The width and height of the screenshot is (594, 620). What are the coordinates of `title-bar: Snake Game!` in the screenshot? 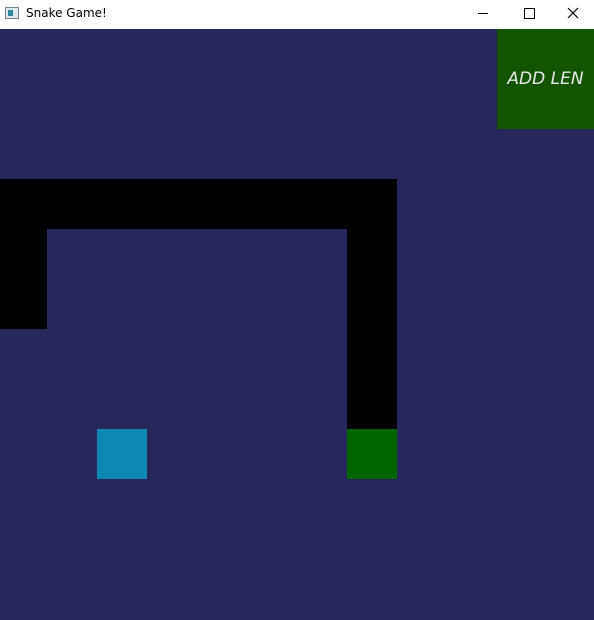 It's located at (297, 14).